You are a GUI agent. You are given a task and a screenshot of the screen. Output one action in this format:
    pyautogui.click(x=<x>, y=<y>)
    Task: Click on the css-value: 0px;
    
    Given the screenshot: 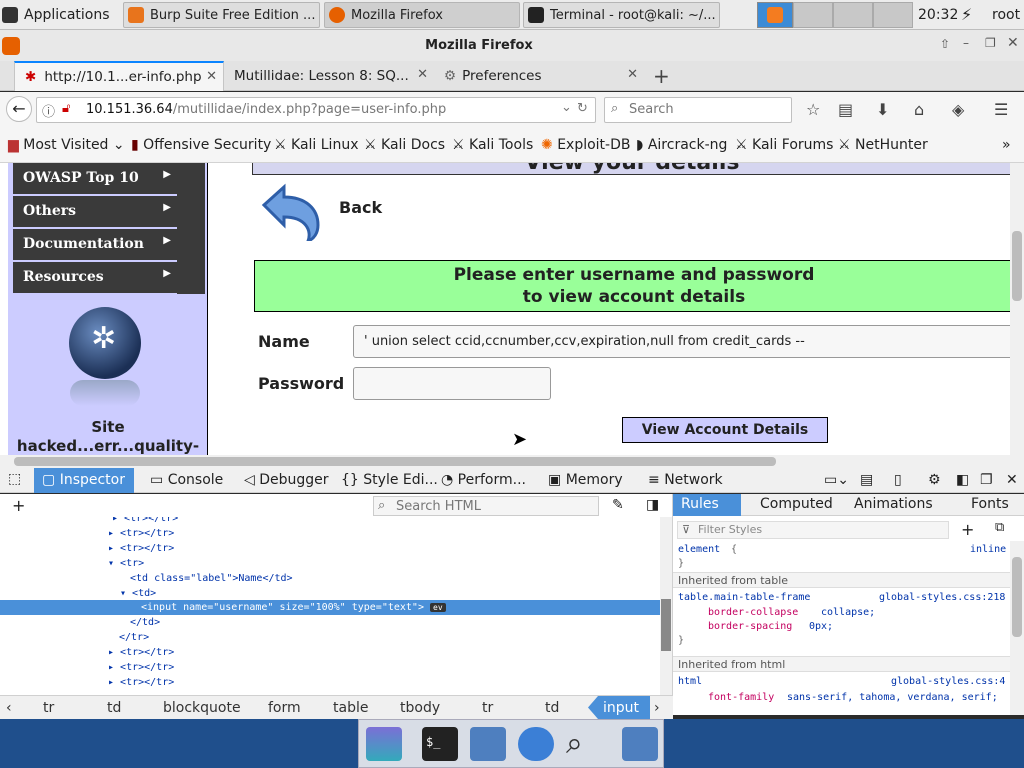 What is the action you would take?
    pyautogui.click(x=821, y=626)
    